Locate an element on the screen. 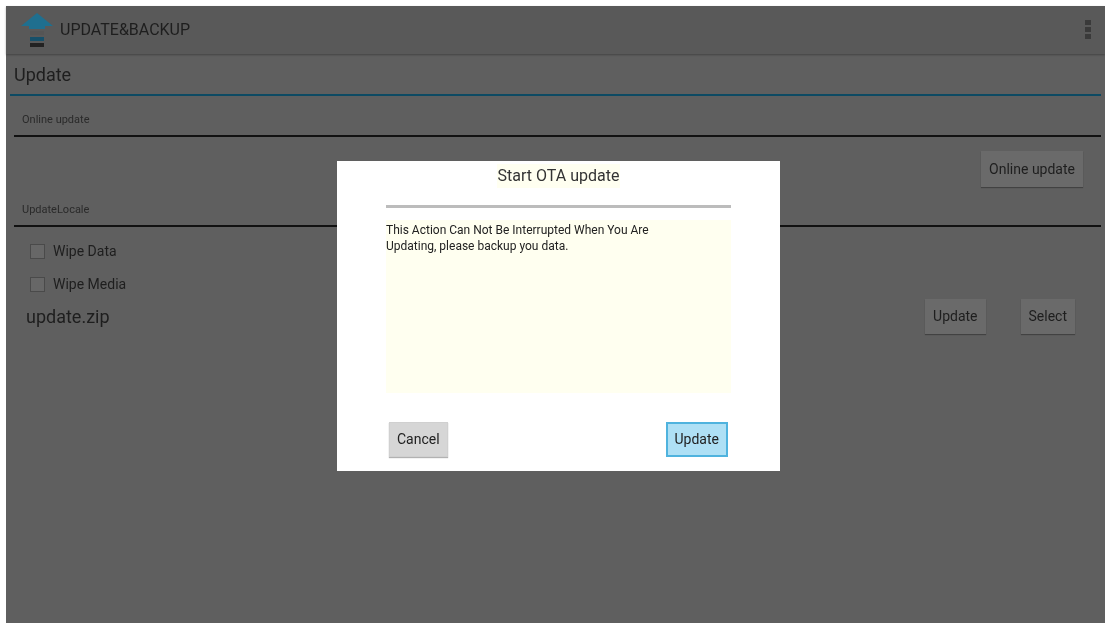 The height and width of the screenshot is (623, 1105). action-button: Select is located at coordinates (1047, 316).